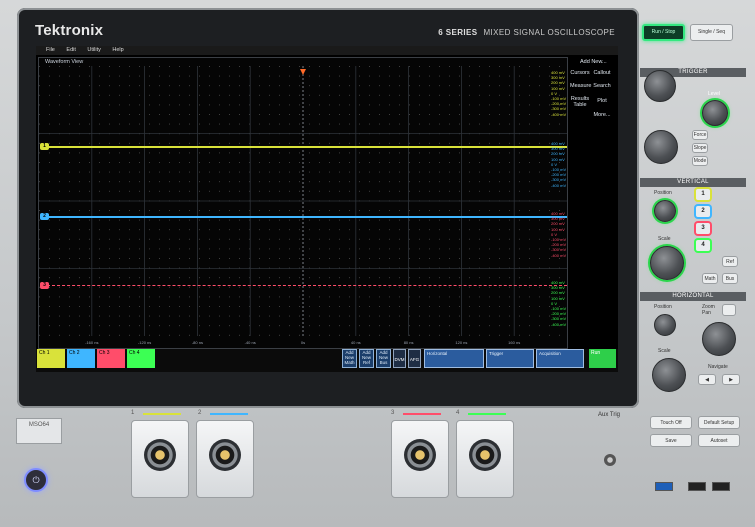 The image size is (755, 527). What do you see at coordinates (602, 73) in the screenshot?
I see `callout-button: Callout` at bounding box center [602, 73].